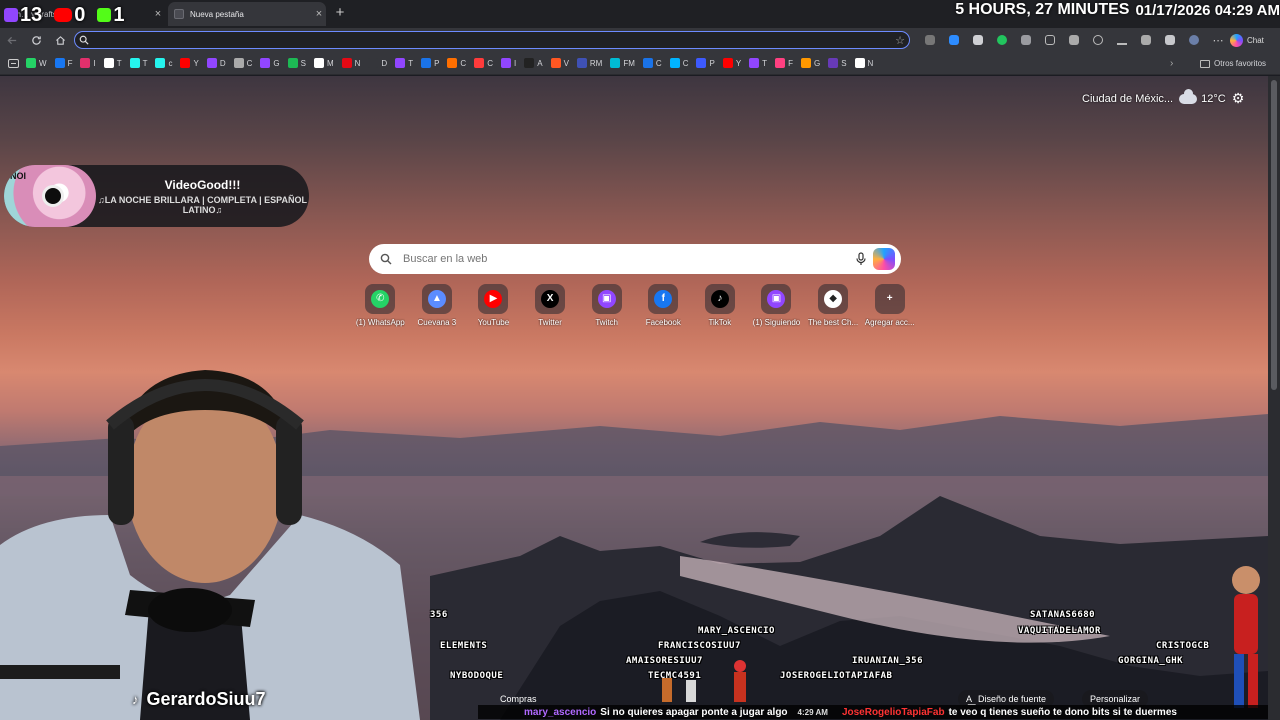 The width and height of the screenshot is (1280, 720). Describe the element at coordinates (1218, 40) in the screenshot. I see `more-menu-icon: ⋯` at that location.